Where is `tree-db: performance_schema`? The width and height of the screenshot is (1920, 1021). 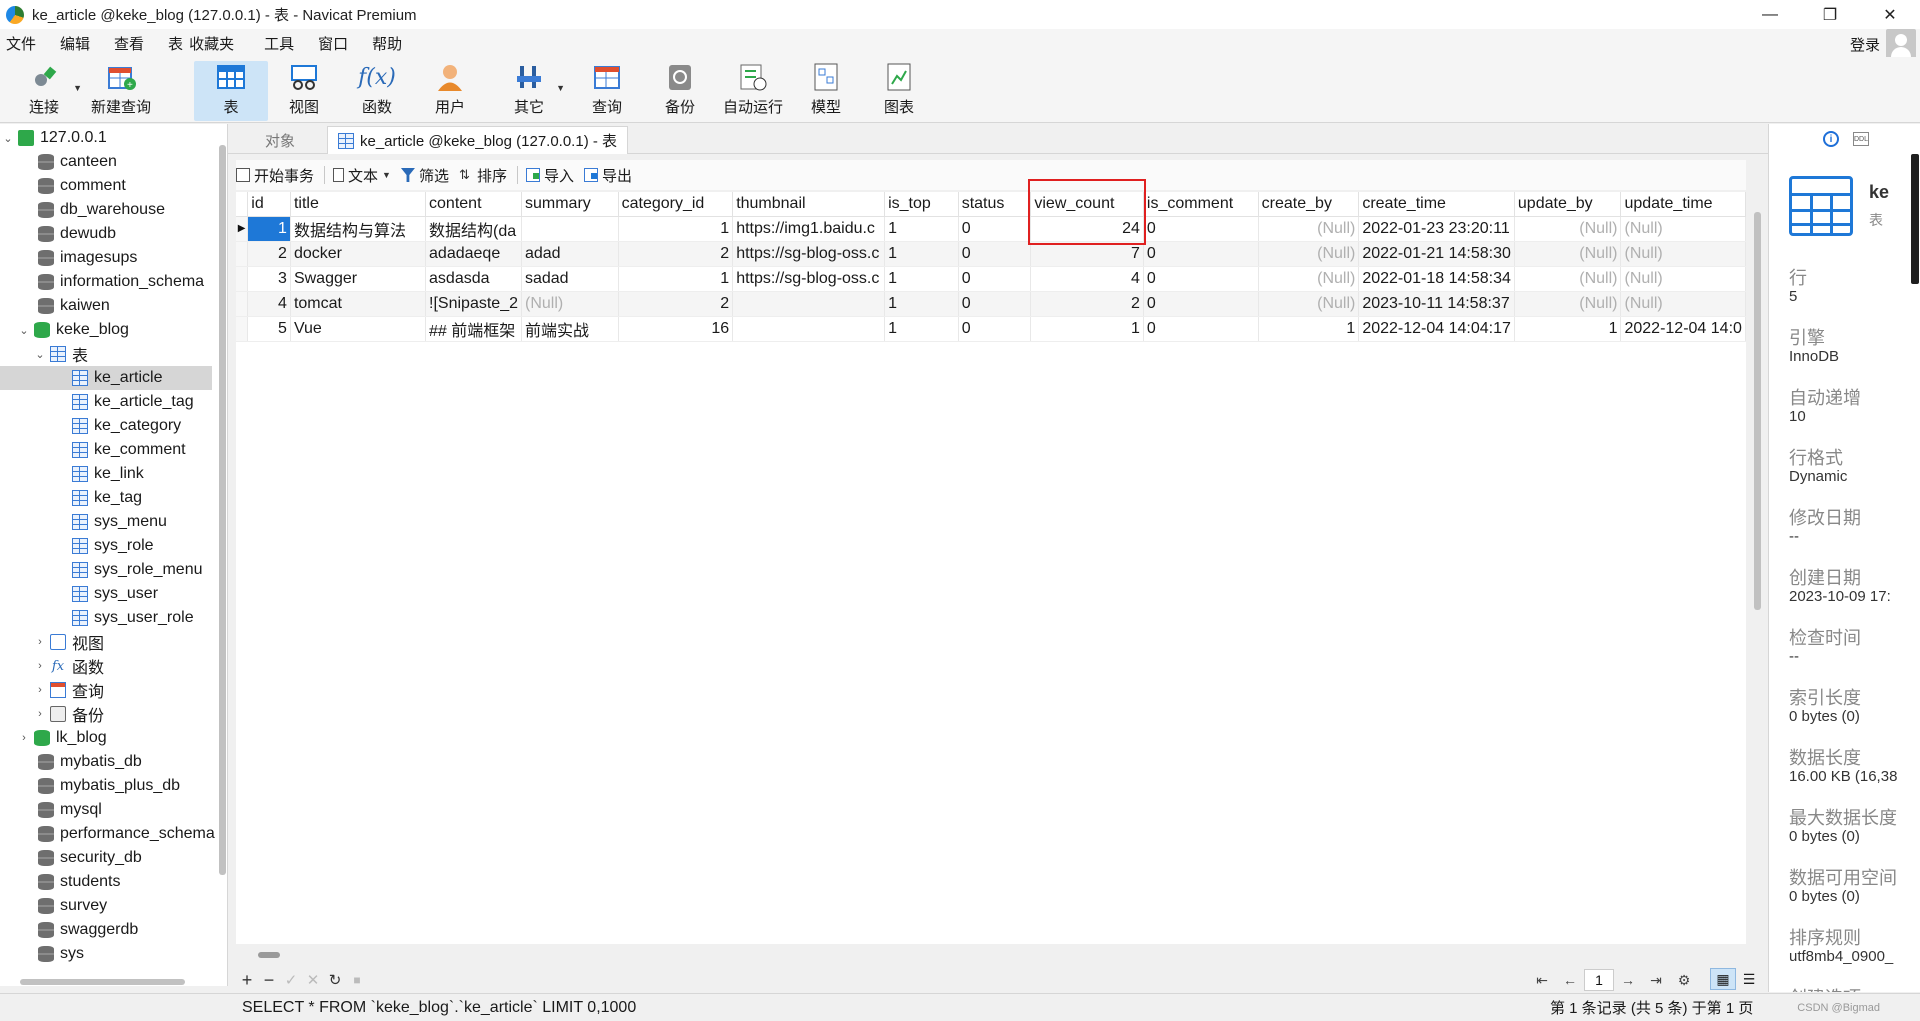 tree-db: performance_schema is located at coordinates (126, 834).